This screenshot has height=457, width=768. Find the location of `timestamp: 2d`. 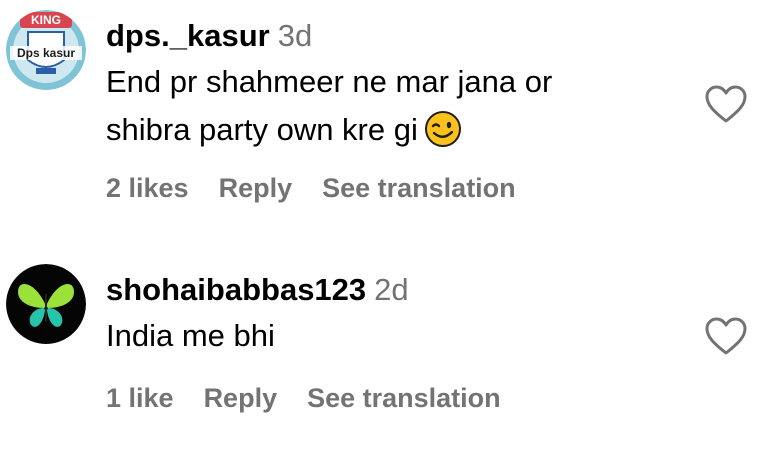

timestamp: 2d is located at coordinates (391, 289).